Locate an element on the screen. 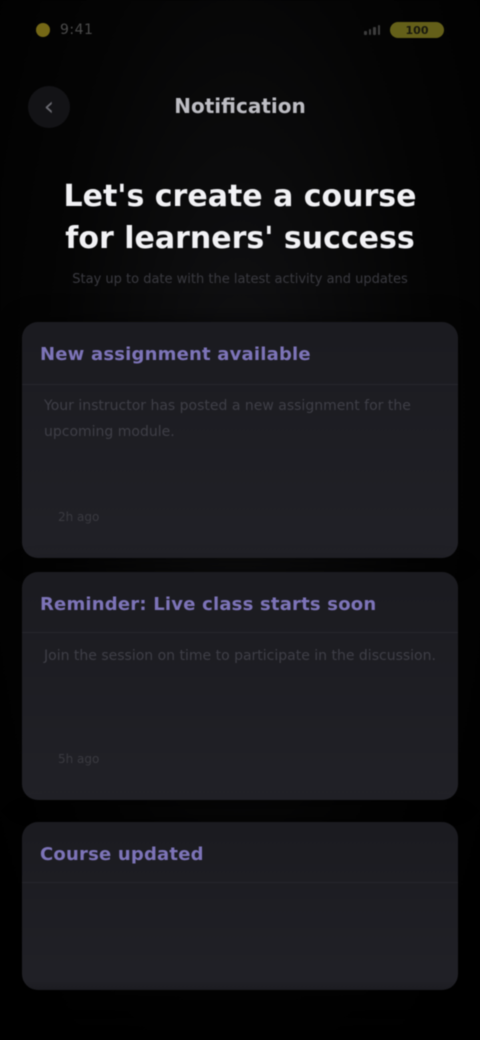  back-button: ‹ is located at coordinates (49, 107).